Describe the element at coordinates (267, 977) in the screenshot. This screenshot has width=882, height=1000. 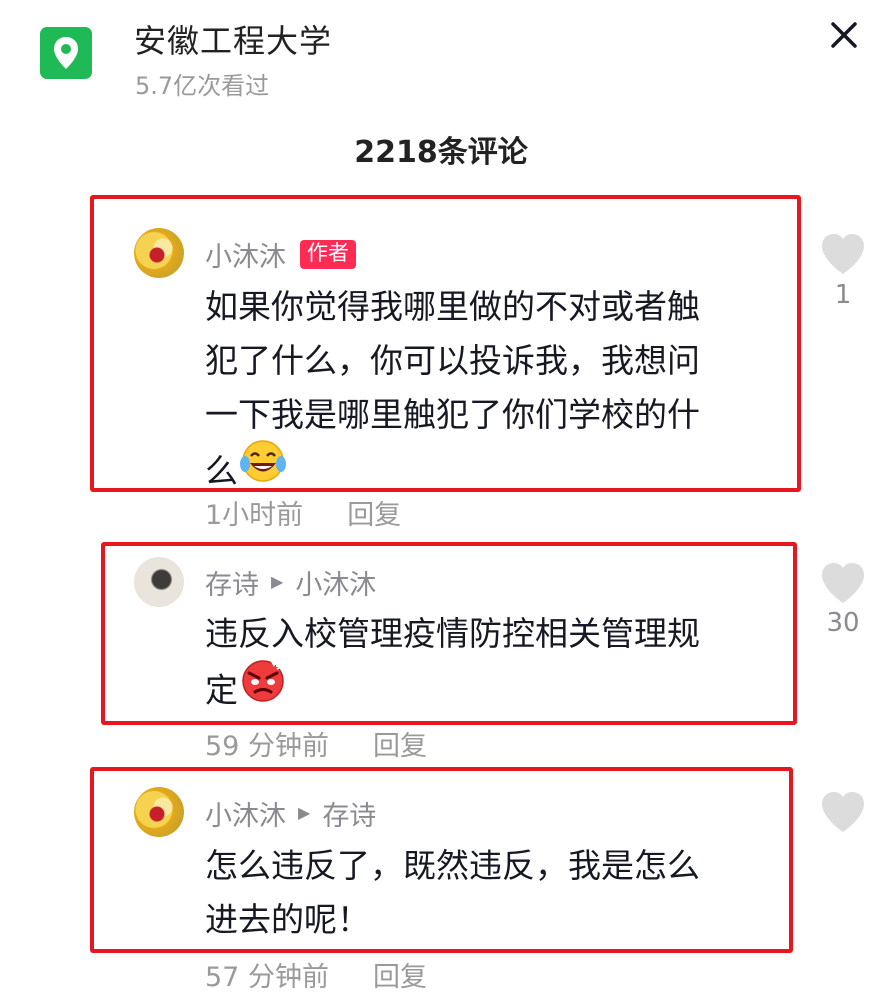
I see `comment-time: 57 分钟前` at that location.